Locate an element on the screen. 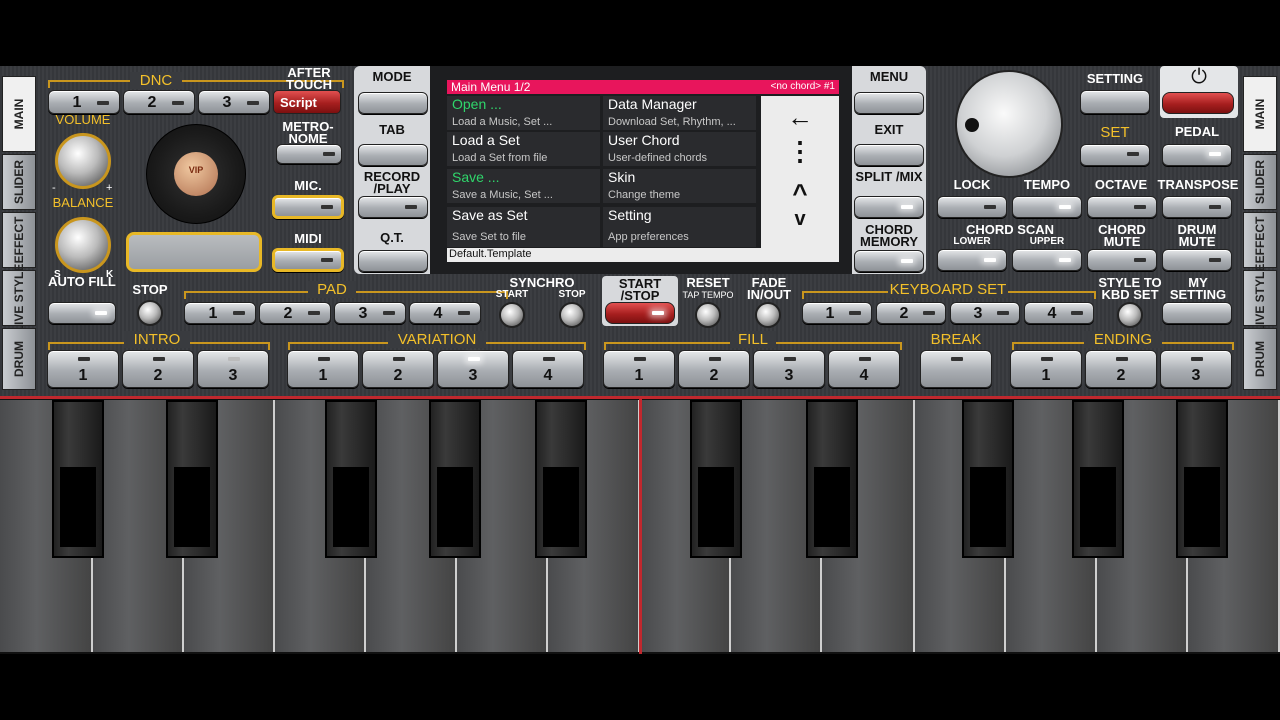 Image resolution: width=1280 pixels, height=720 pixels. more-vertical-icon: ⋮ is located at coordinates (800, 151).